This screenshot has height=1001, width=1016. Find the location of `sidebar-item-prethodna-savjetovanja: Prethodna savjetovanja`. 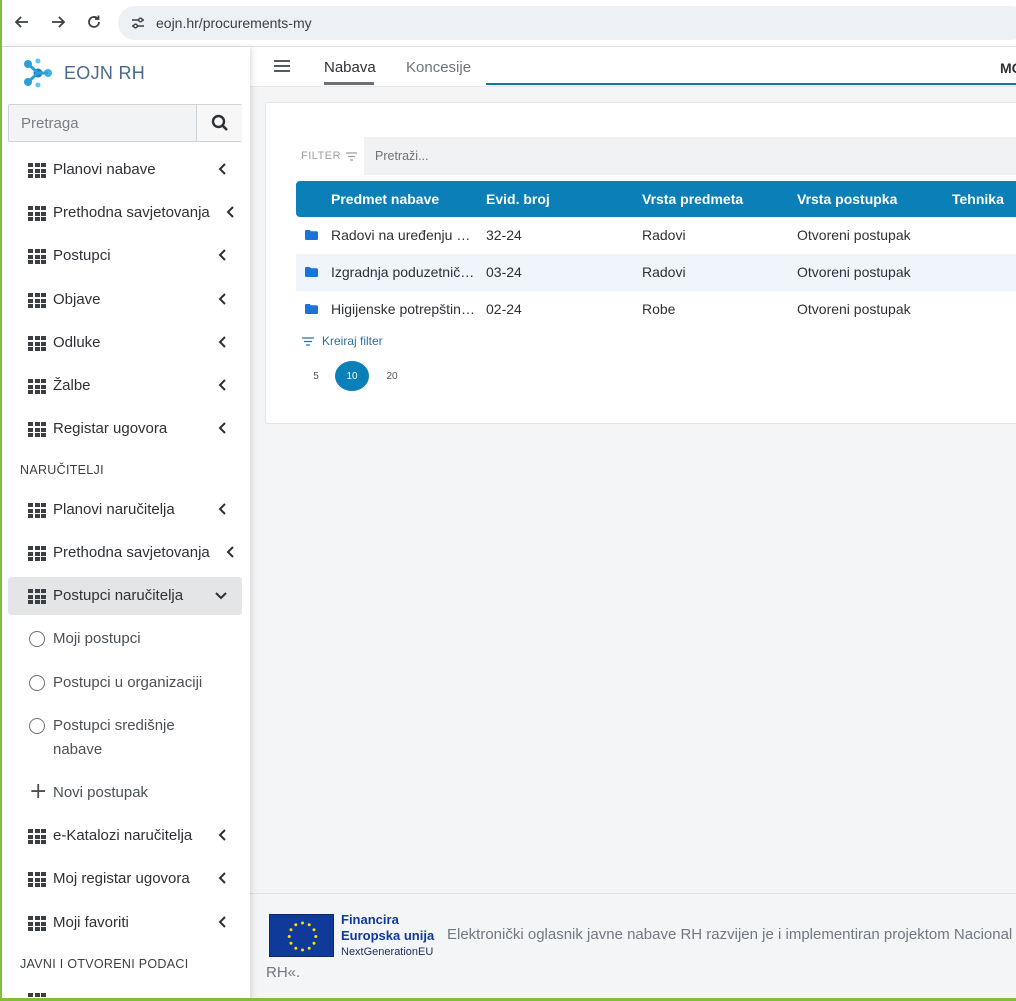

sidebar-item-prethodna-savjetovanja: Prethodna savjetovanja is located at coordinates (125, 213).